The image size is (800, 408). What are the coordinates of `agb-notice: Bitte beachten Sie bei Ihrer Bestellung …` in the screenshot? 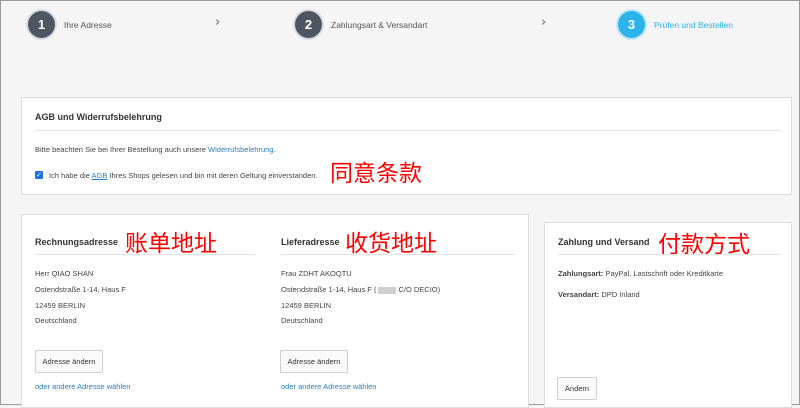 It's located at (155, 149).